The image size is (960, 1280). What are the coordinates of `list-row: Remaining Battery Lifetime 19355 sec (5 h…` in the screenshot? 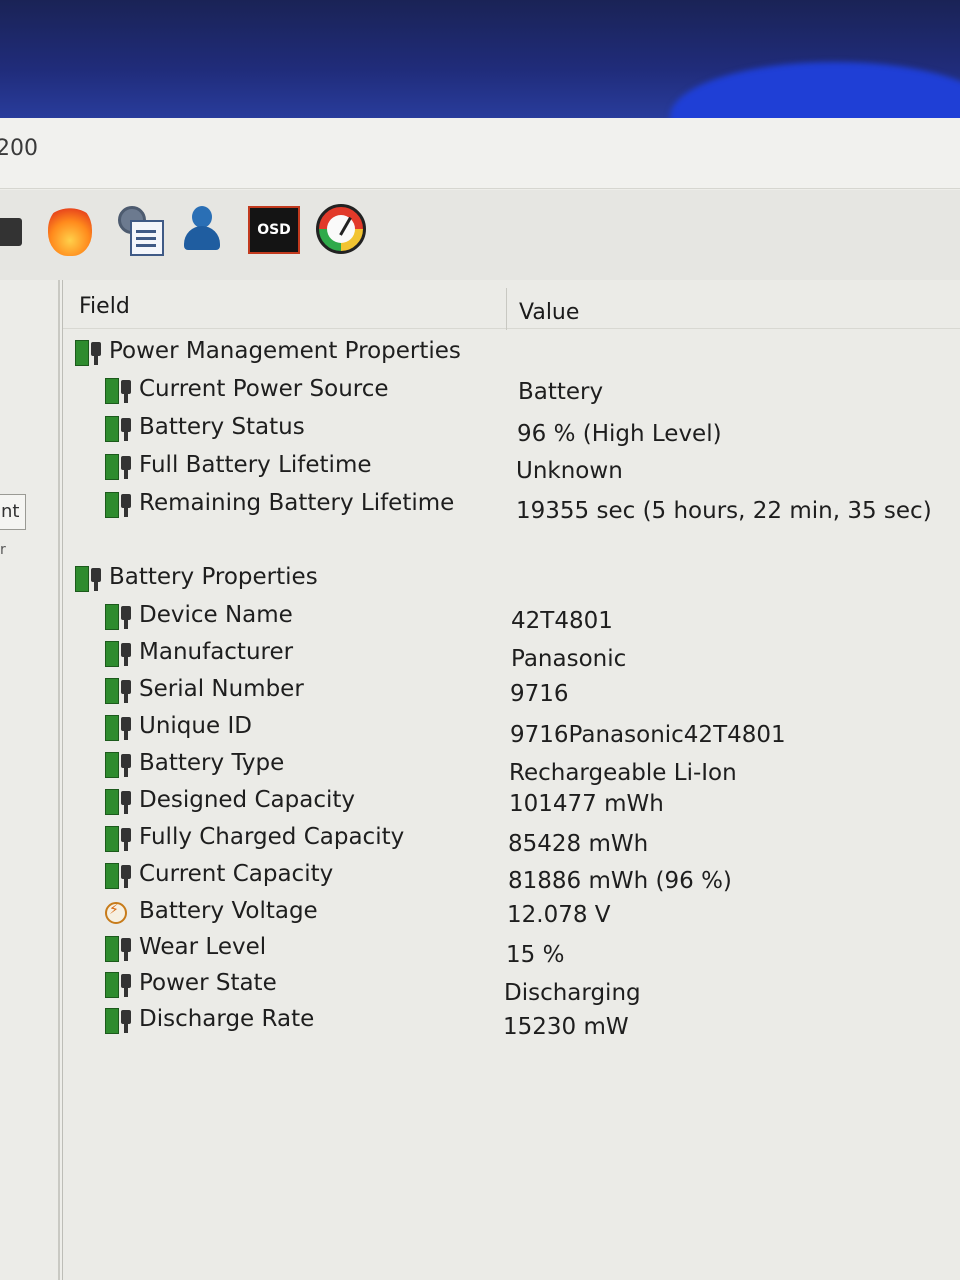 It's located at (511, 506).